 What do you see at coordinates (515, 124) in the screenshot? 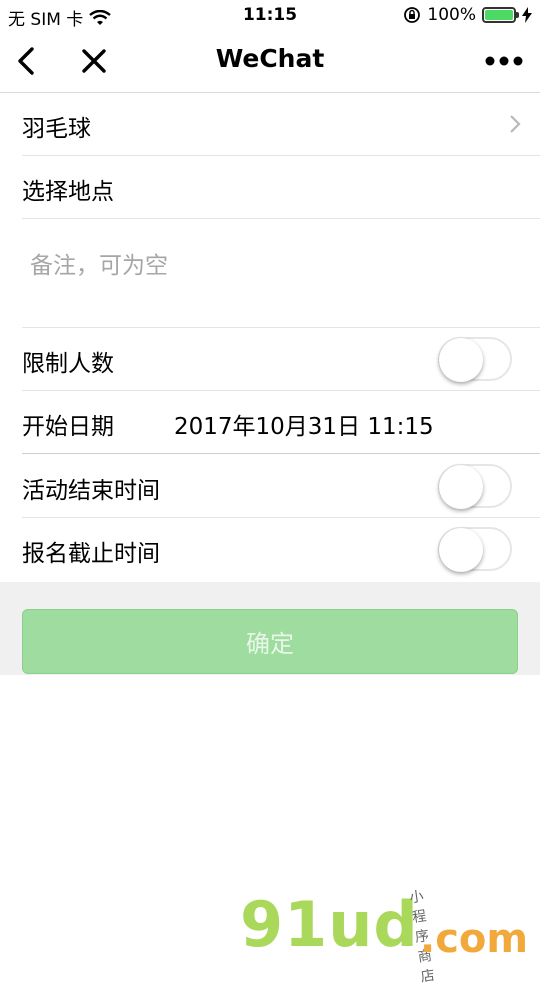
I see `chevron-right-icon` at bounding box center [515, 124].